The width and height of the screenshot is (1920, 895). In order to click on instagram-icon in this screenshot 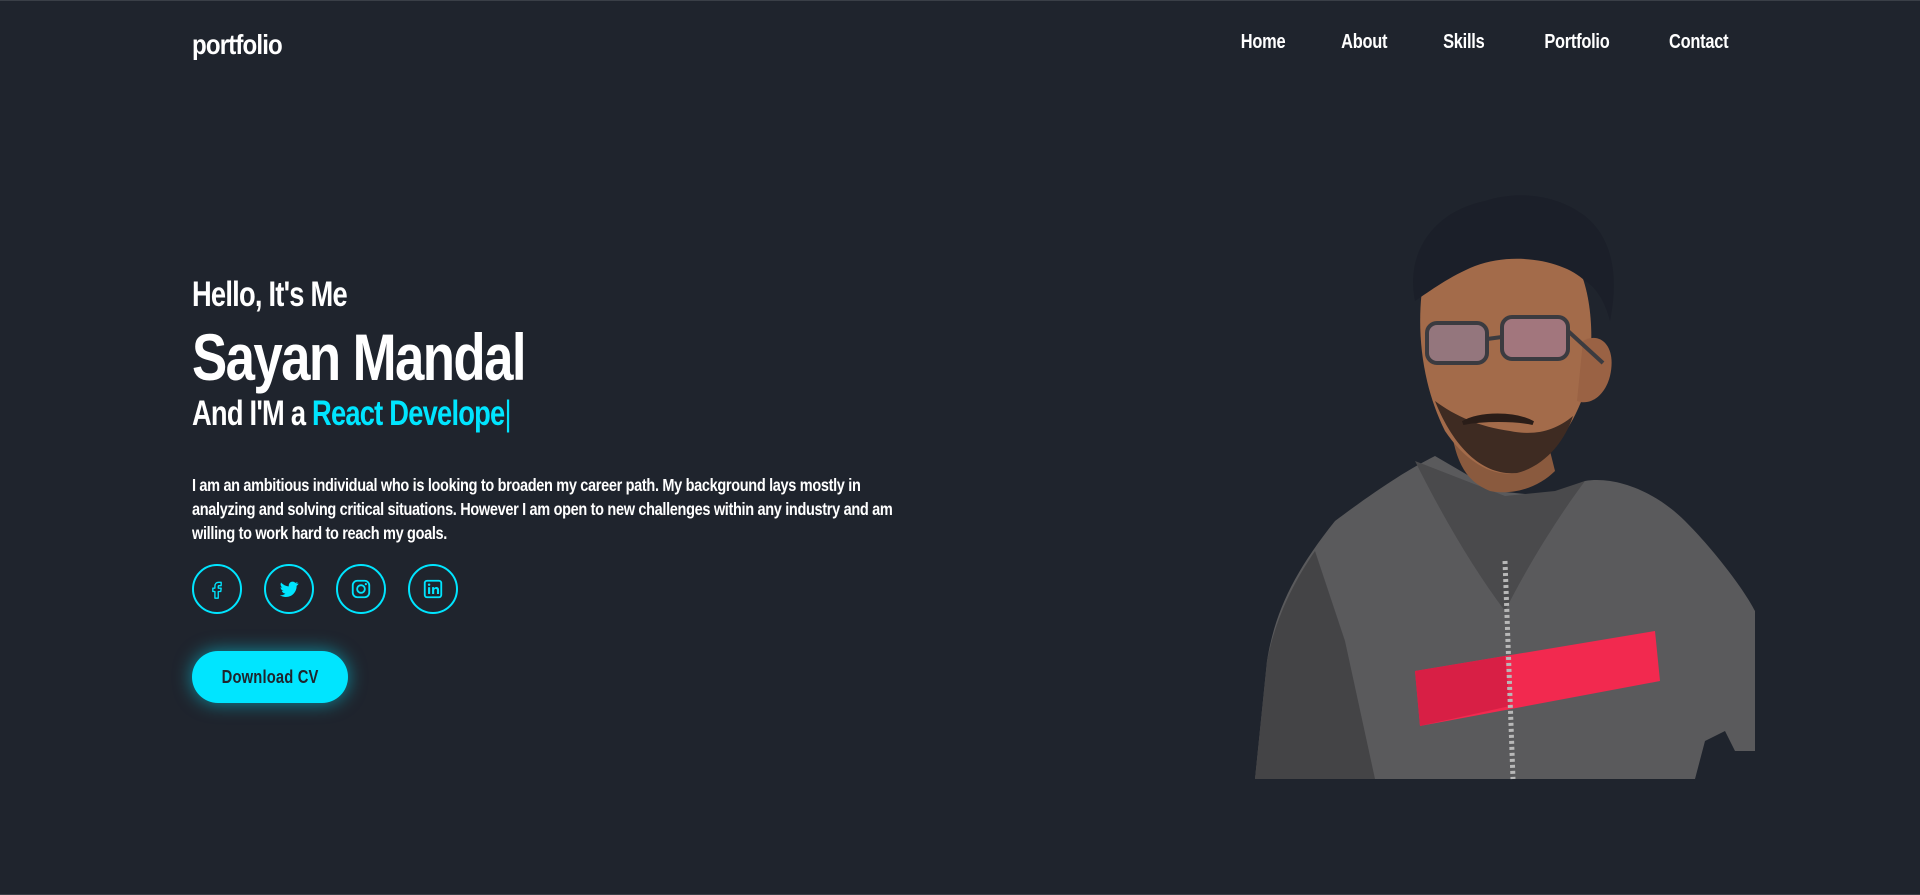, I will do `click(361, 589)`.